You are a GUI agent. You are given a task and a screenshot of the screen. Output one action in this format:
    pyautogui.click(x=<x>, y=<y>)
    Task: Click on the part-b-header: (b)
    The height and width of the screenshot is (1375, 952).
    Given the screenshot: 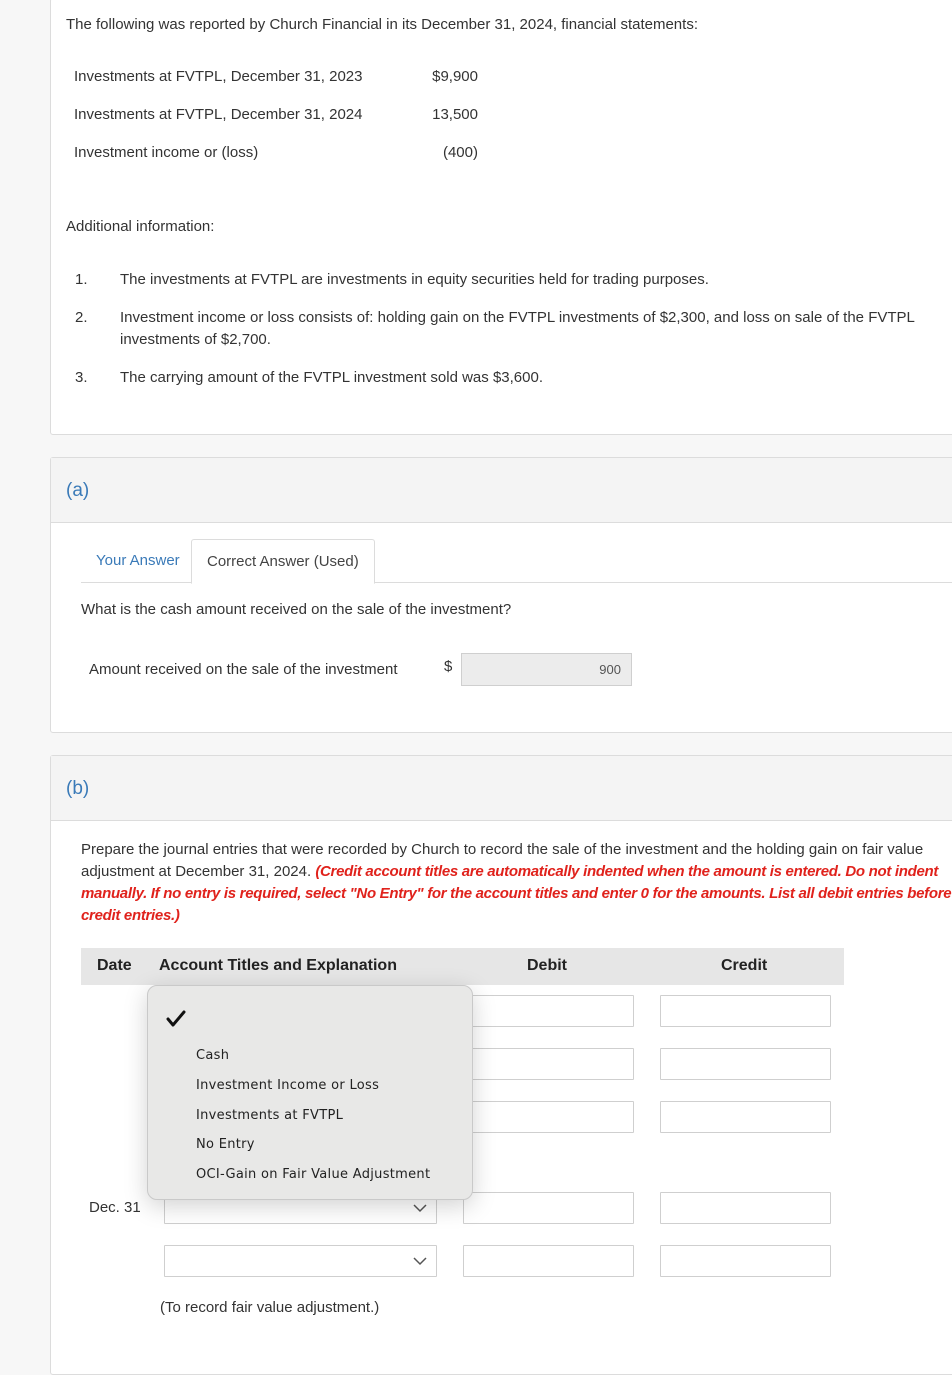 What is the action you would take?
    pyautogui.click(x=501, y=788)
    